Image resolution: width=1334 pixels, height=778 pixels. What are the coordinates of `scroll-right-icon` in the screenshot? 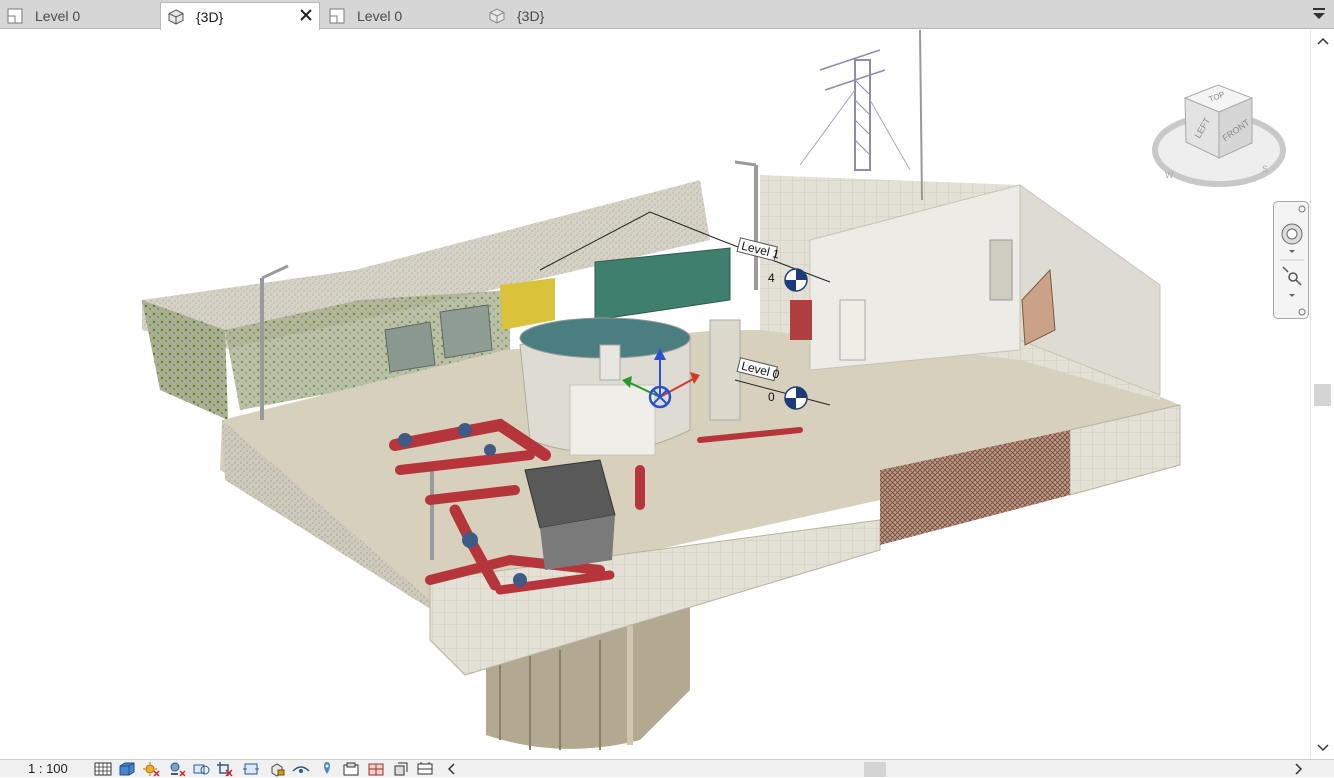 It's located at (1298, 769).